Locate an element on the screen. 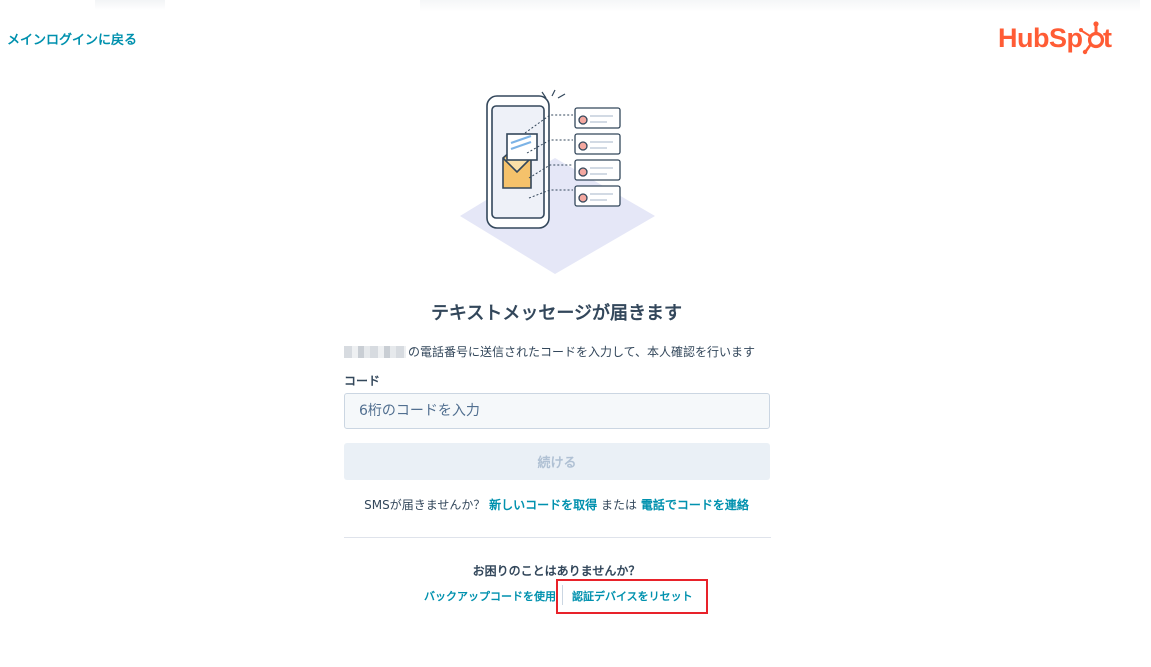  backup-code-link: バックアップコードを使用 is located at coordinates (490, 596).